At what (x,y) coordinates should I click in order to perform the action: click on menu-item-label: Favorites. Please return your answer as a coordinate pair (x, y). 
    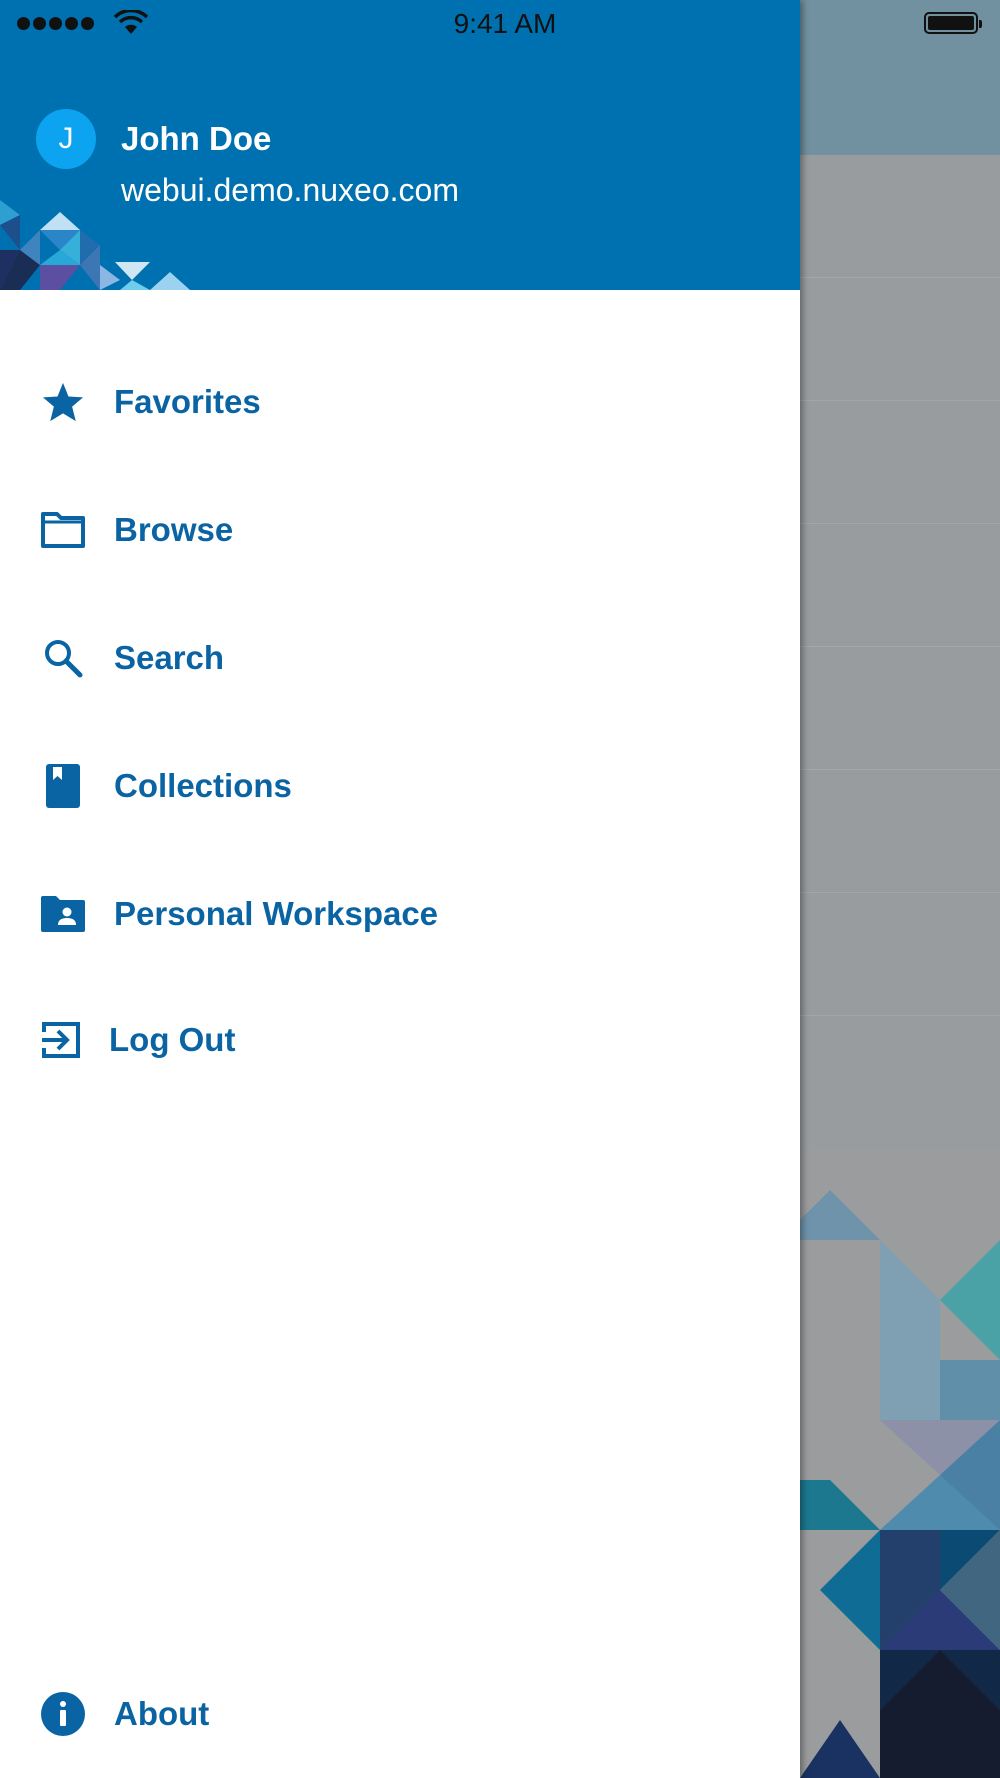
    Looking at the image, I should click on (187, 401).